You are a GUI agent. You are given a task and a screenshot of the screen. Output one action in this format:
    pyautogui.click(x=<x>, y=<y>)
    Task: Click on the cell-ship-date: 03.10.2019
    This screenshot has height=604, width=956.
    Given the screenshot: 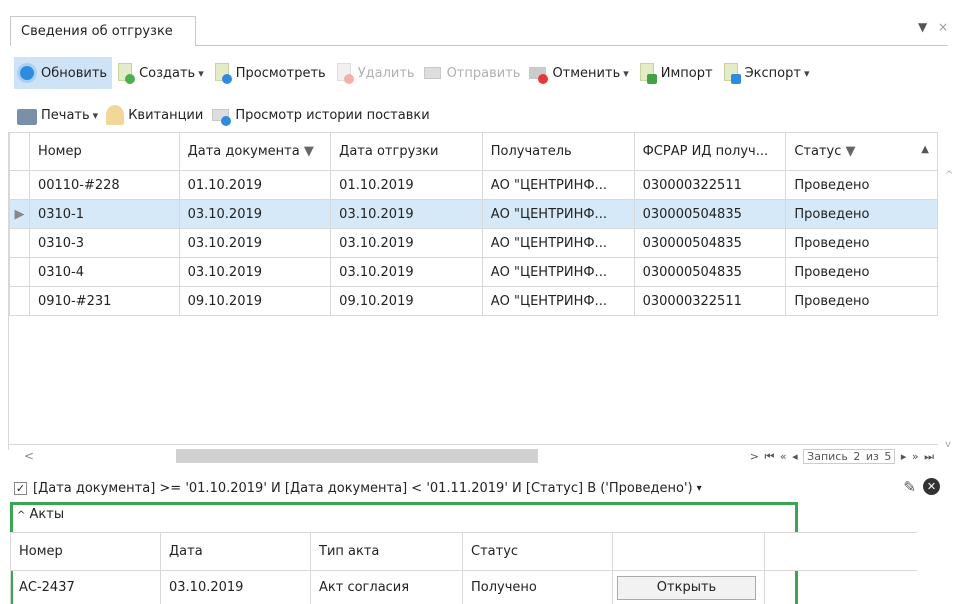 What is the action you would take?
    pyautogui.click(x=406, y=272)
    